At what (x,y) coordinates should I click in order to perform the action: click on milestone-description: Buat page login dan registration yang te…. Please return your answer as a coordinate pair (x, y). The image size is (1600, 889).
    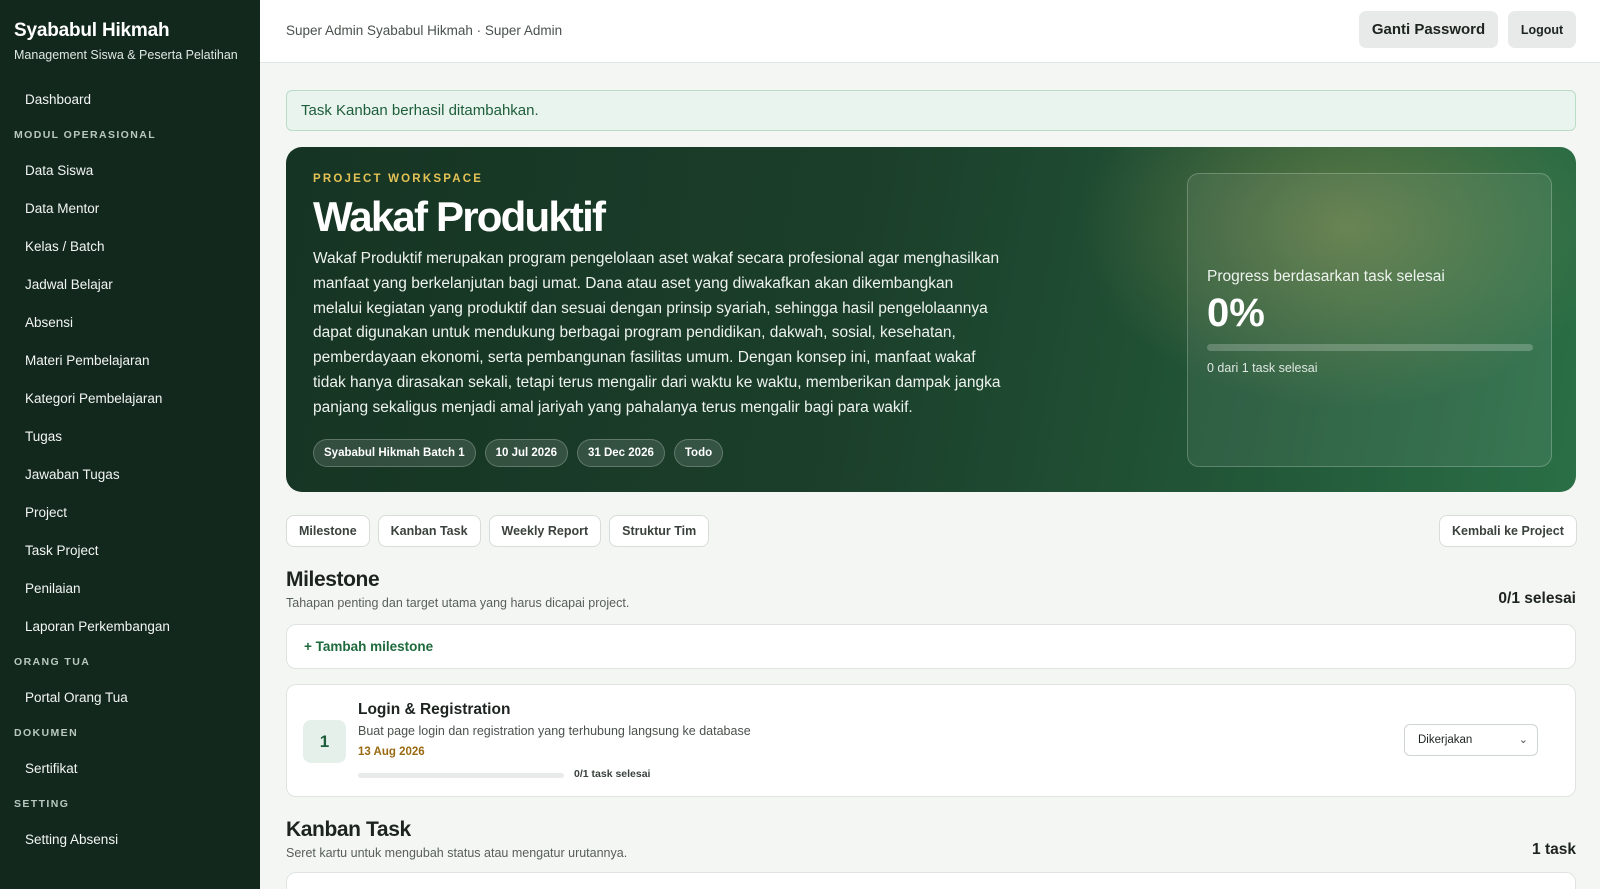
    Looking at the image, I should click on (554, 731).